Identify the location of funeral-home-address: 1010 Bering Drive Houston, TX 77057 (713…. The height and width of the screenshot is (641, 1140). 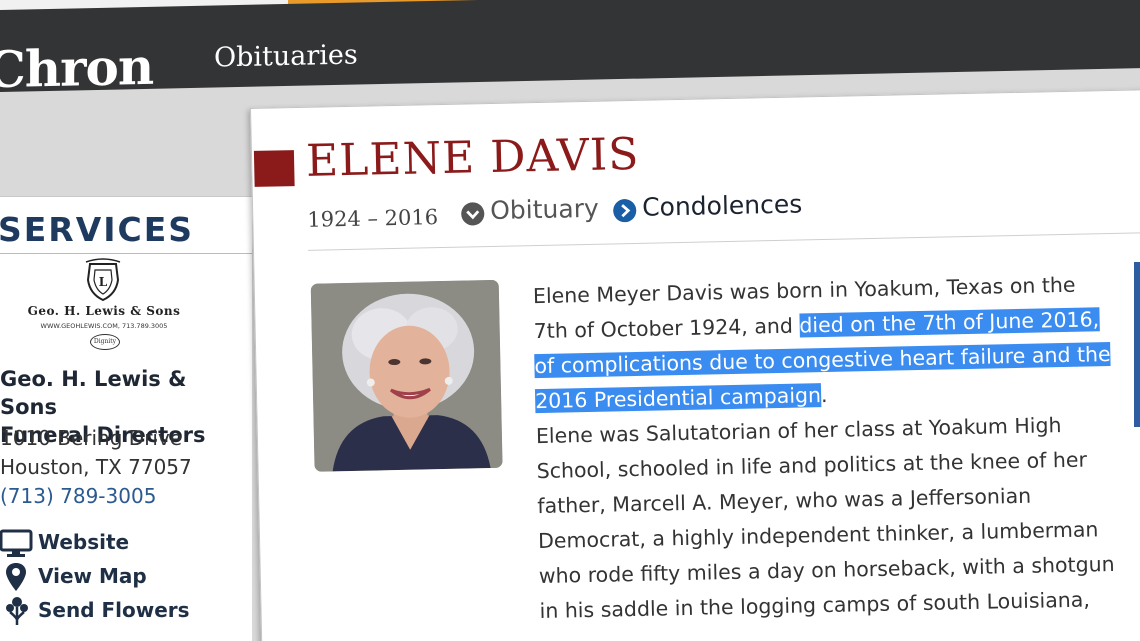
(96, 467).